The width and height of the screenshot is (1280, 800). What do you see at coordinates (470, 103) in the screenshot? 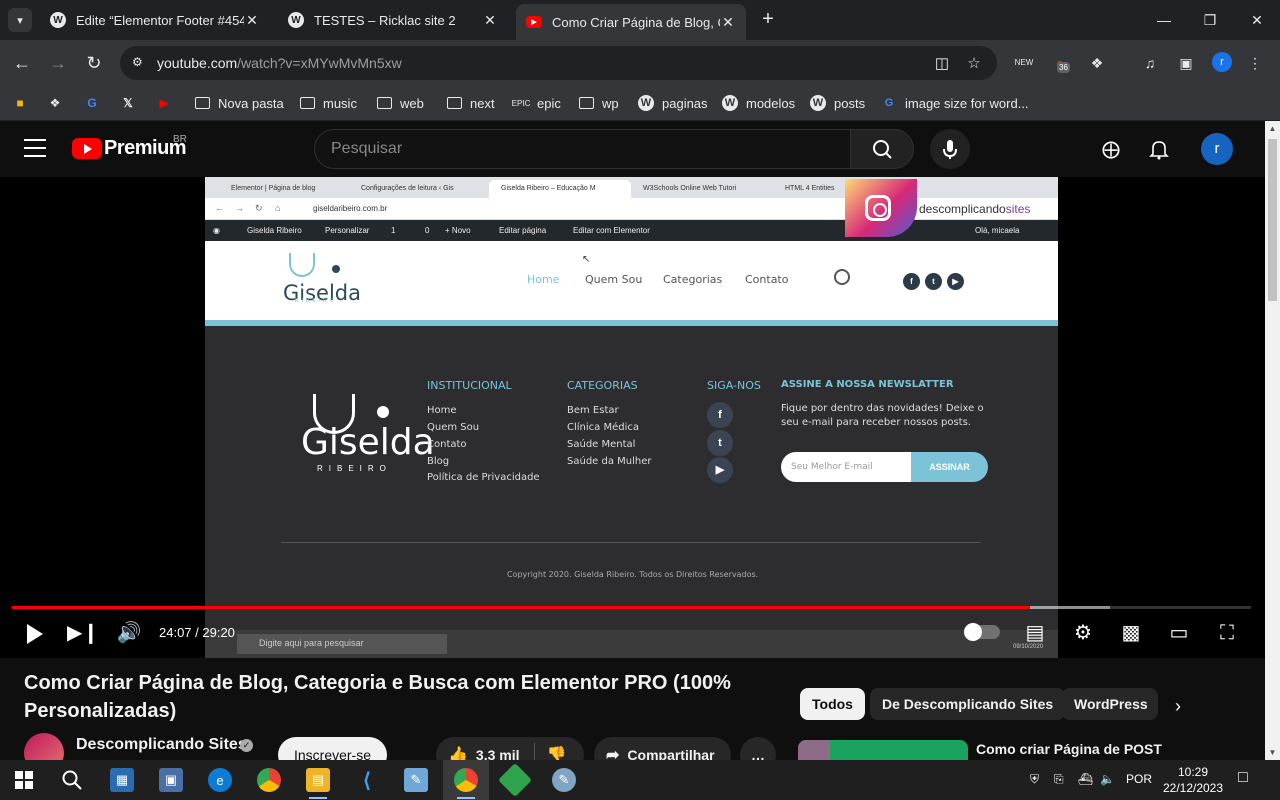
I see `bookmark-folder-next: next` at bounding box center [470, 103].